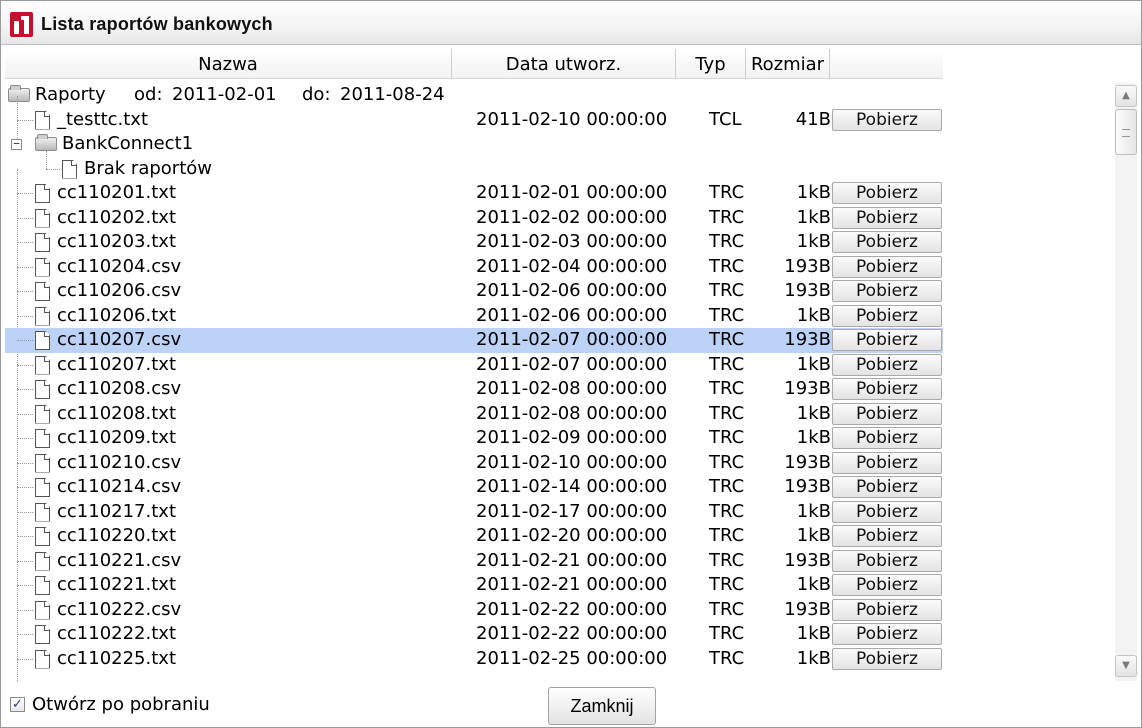  What do you see at coordinates (572, 462) in the screenshot?
I see `file-date: 2011-02-10 00:00:00` at bounding box center [572, 462].